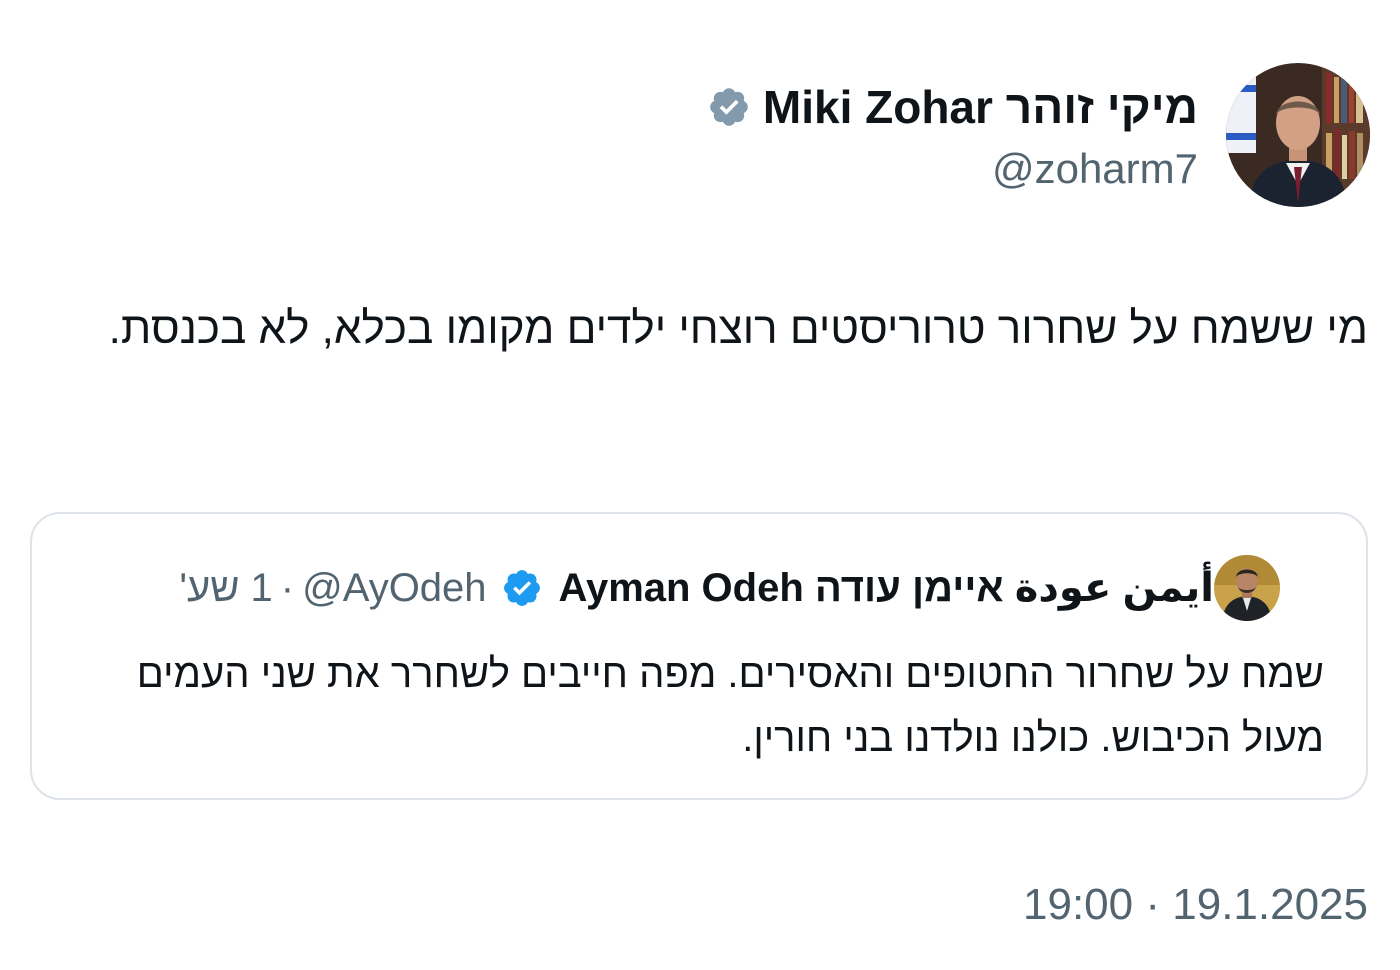 This screenshot has height=970, width=1400. I want to click on quoted-avatar-image, so click(1247, 588).